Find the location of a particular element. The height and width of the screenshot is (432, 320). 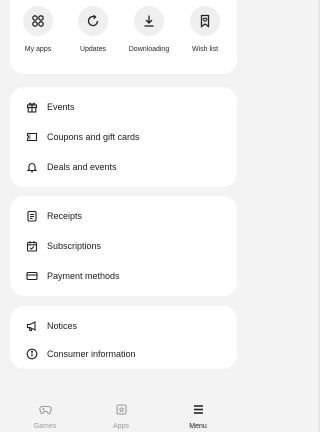

downloading-label: Downloading is located at coordinates (149, 49).